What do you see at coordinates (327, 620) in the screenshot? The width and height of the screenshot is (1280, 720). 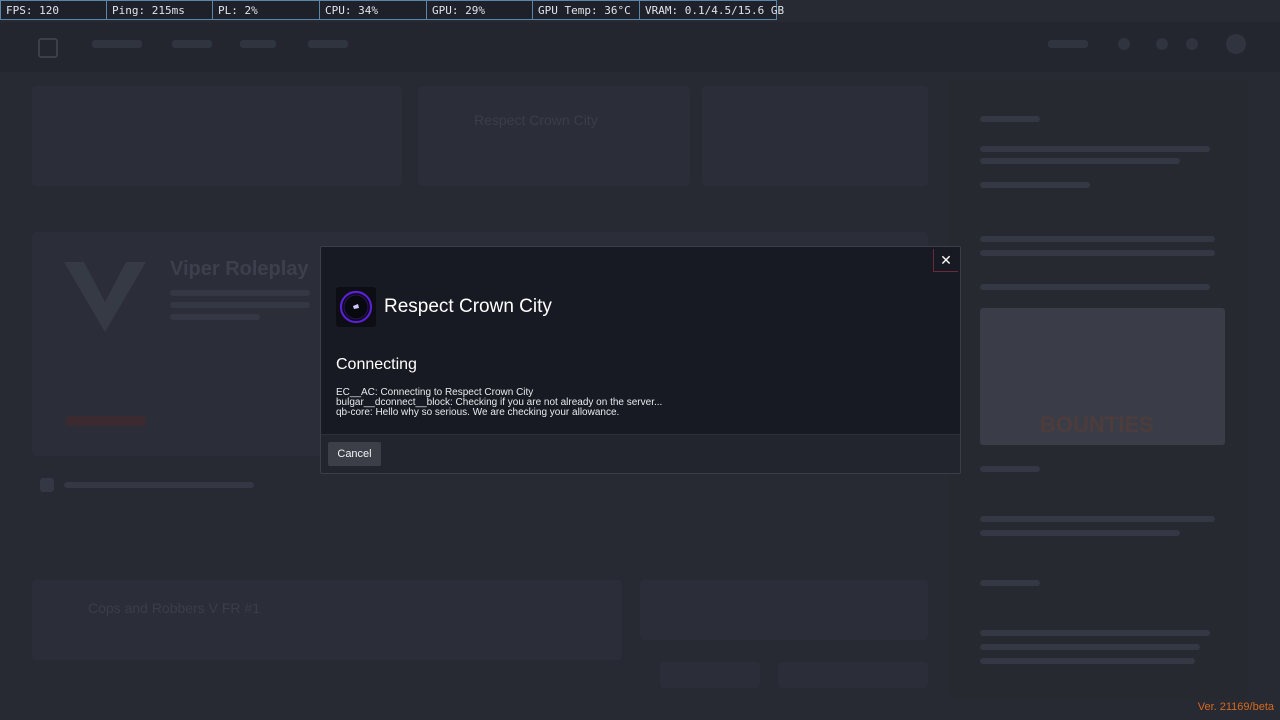 I see `bg-server-row` at bounding box center [327, 620].